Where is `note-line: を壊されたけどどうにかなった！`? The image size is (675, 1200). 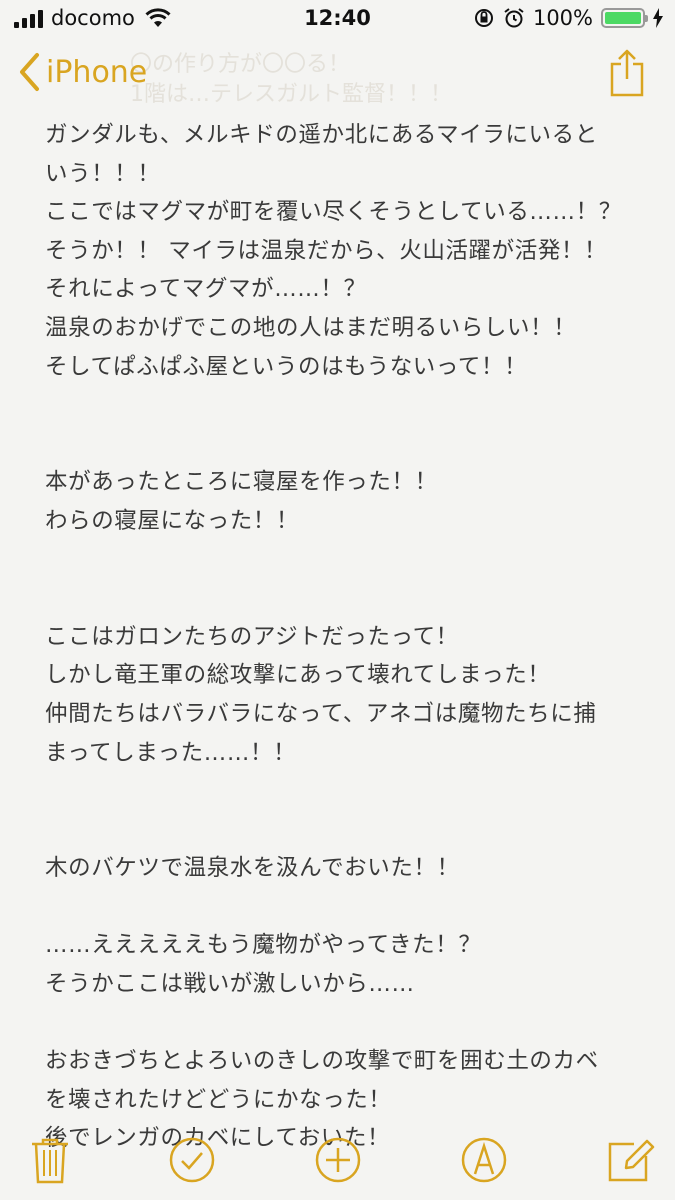
note-line: を壊されたけどどうにかなった！ is located at coordinates (218, 1099).